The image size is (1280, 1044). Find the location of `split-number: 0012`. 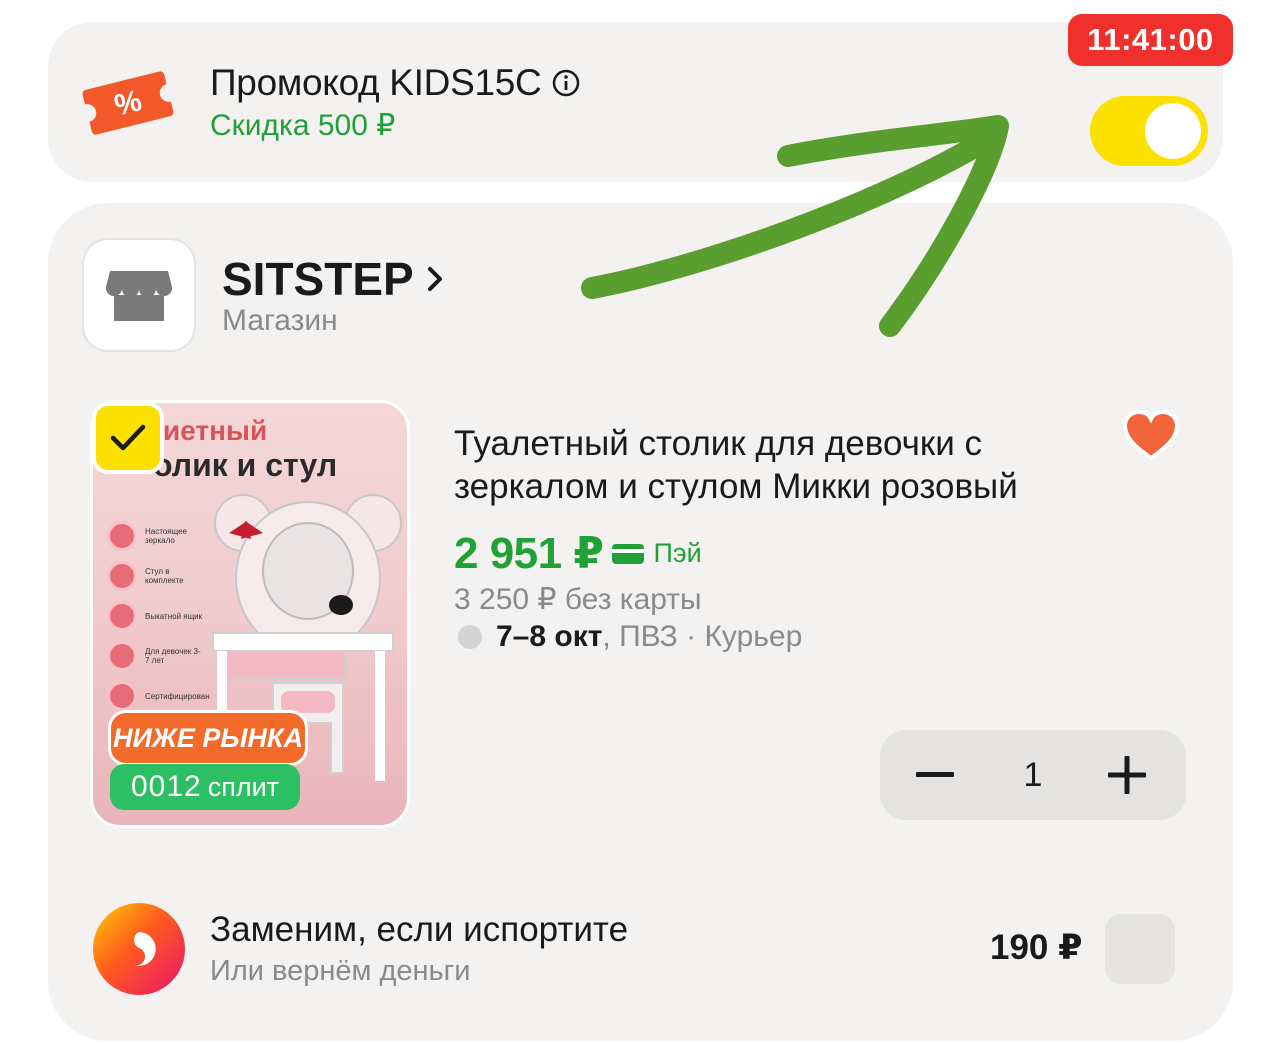

split-number: 0012 is located at coordinates (166, 786).